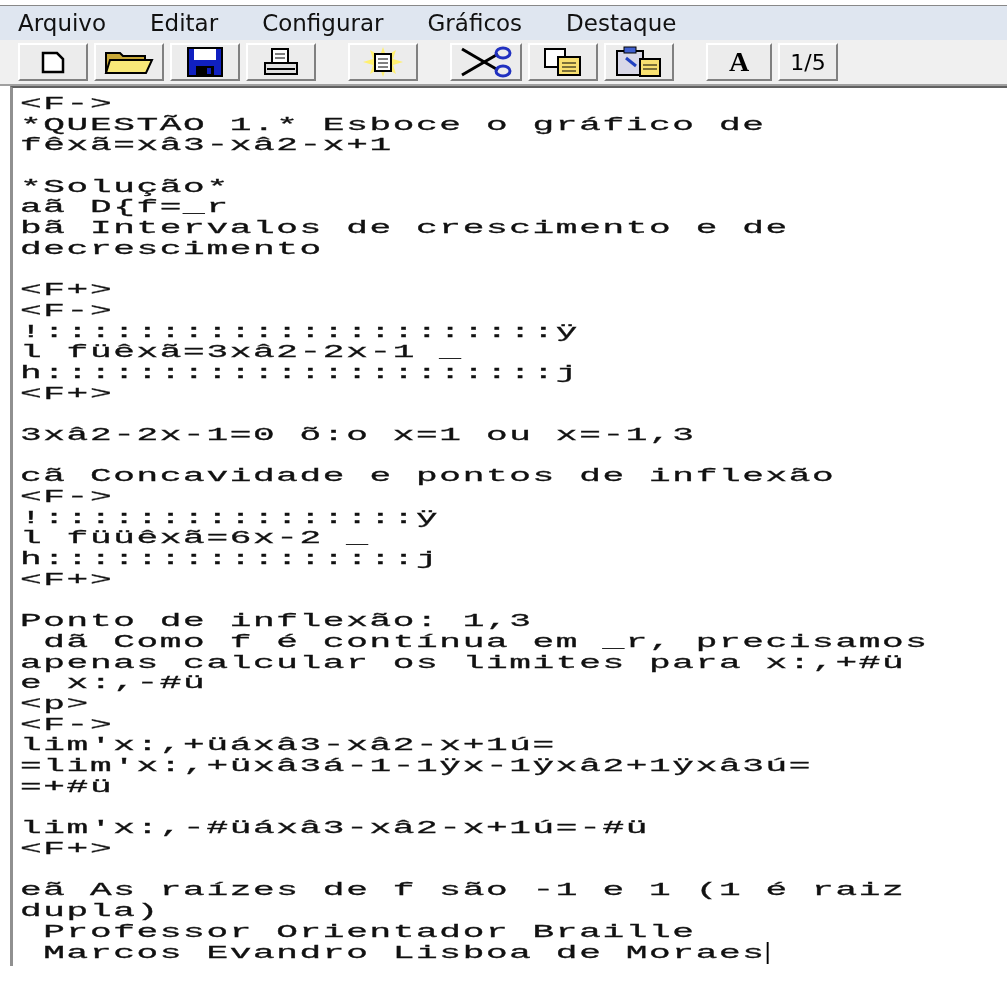 The width and height of the screenshot is (1007, 981). Describe the element at coordinates (241, 352) in the screenshot. I see `text-line: l füêxã=3xâ2-2x-1 _` at that location.